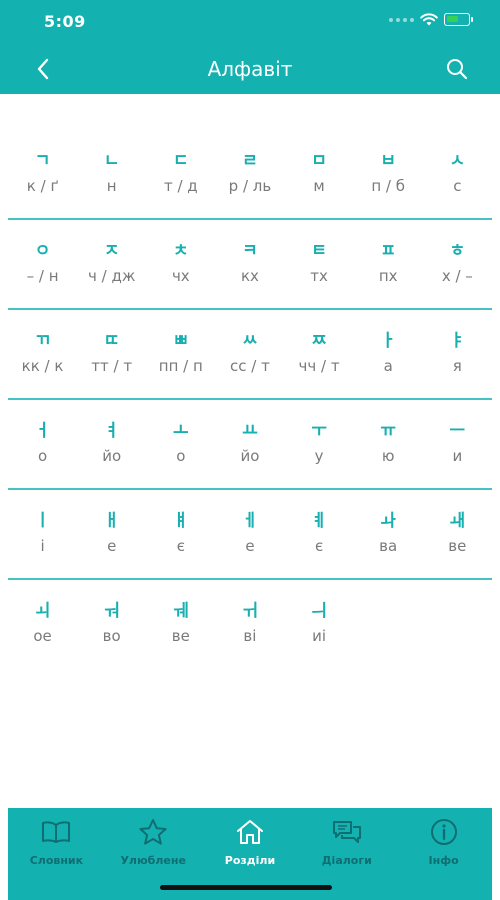 This screenshot has width=500, height=900. I want to click on letter-cell: ㅃ пп / п, so click(180, 364).